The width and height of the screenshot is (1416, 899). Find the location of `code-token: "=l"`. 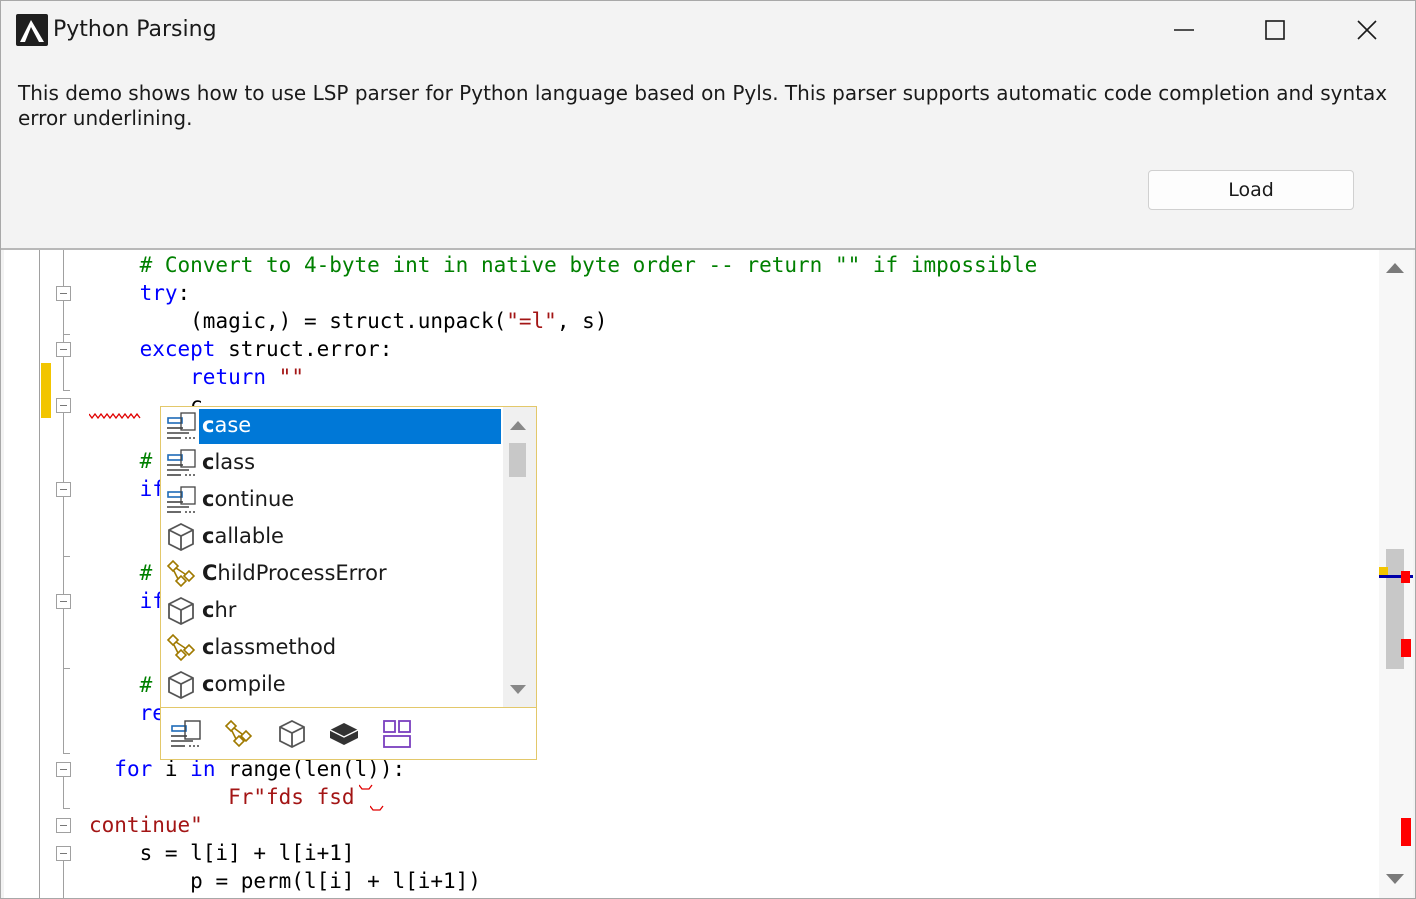

code-token: "=l" is located at coordinates (531, 321).